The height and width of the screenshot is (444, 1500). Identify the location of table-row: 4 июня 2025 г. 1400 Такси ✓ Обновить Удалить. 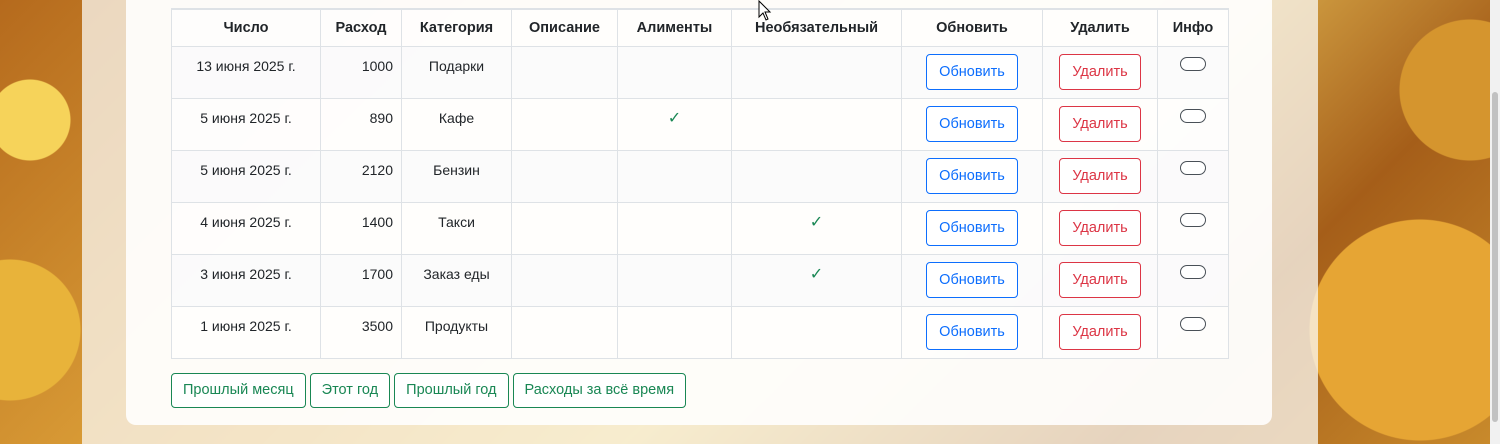
(700, 228).